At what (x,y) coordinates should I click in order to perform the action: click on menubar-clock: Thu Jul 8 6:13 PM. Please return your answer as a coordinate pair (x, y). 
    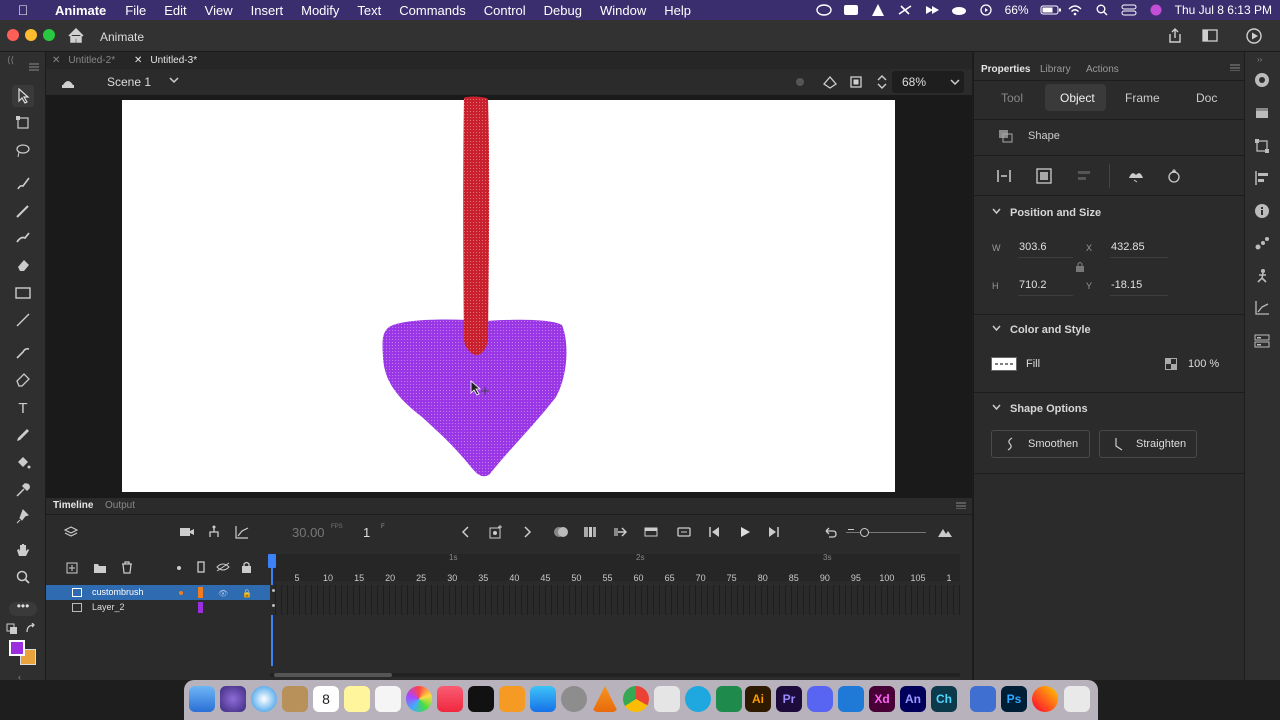
    Looking at the image, I should click on (1223, 10).